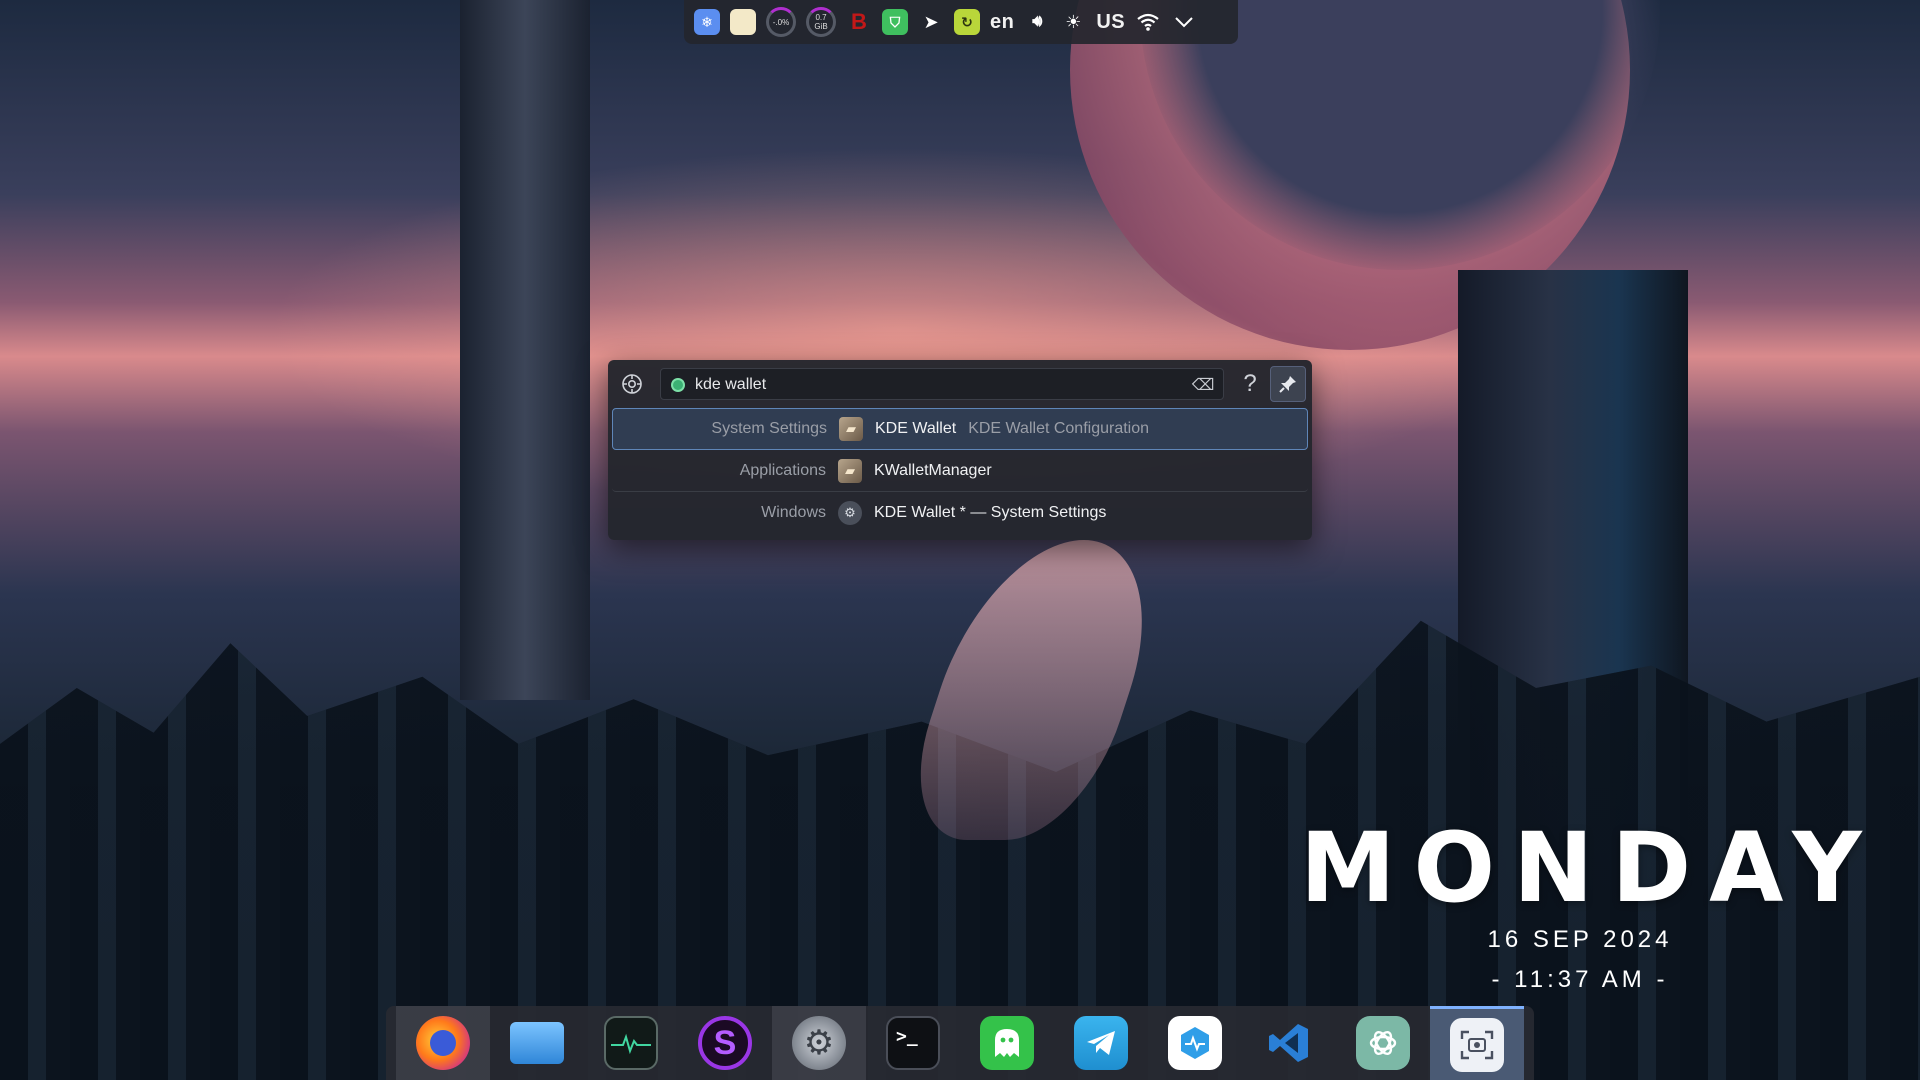  I want to click on result-title: KDE Wallet * — System Settings, so click(990, 512).